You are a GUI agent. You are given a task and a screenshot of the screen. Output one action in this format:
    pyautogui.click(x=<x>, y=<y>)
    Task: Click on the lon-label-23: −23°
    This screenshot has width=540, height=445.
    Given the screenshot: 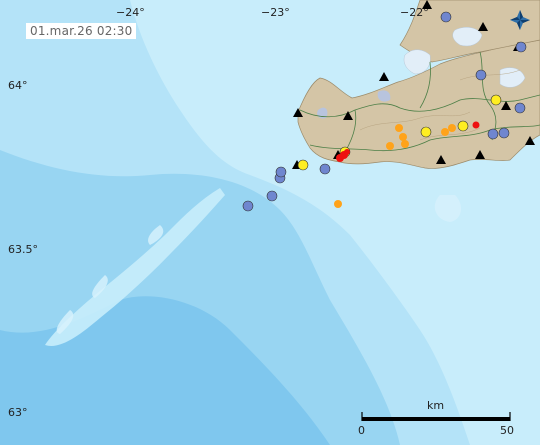 What is the action you would take?
    pyautogui.click(x=275, y=12)
    